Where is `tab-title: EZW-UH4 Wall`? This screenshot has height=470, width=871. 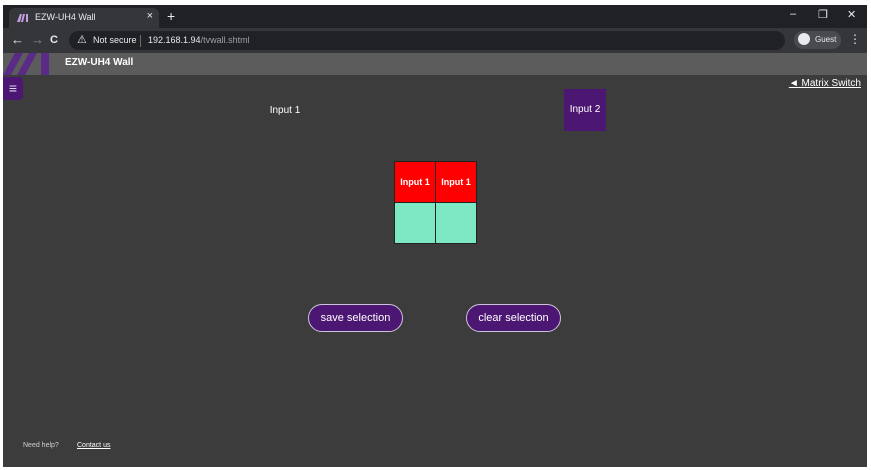
tab-title: EZW-UH4 Wall is located at coordinates (65, 17).